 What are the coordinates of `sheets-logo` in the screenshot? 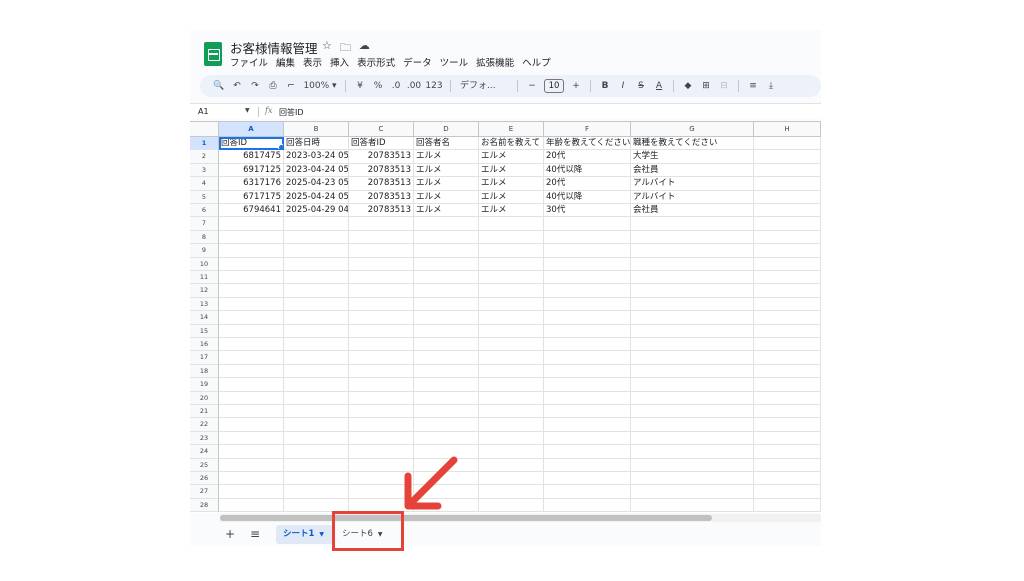 It's located at (213, 54).